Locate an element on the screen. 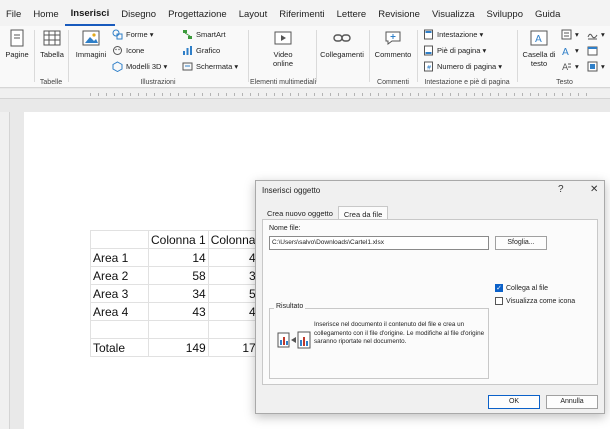 The image size is (610, 429). tab-sviluppo: Sviluppo is located at coordinates (505, 13).